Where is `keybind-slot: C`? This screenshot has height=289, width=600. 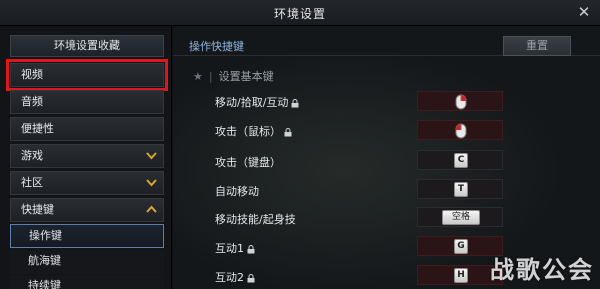
keybind-slot: C is located at coordinates (460, 160).